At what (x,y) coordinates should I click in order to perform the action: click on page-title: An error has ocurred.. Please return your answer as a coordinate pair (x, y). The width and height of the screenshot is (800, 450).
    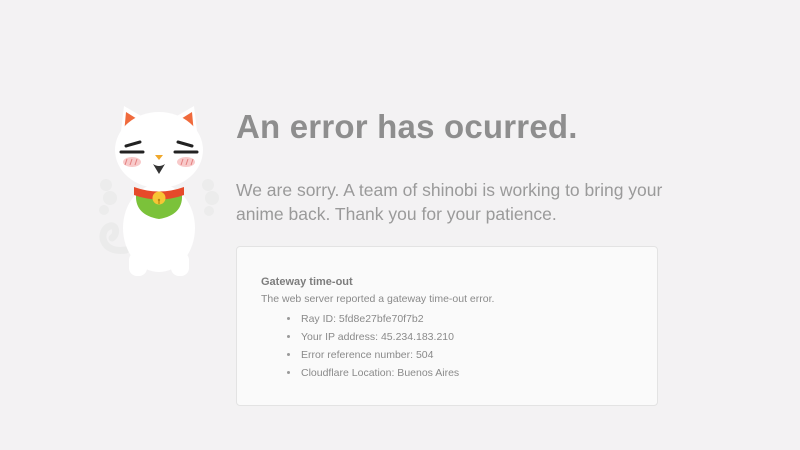
    Looking at the image, I should click on (407, 126).